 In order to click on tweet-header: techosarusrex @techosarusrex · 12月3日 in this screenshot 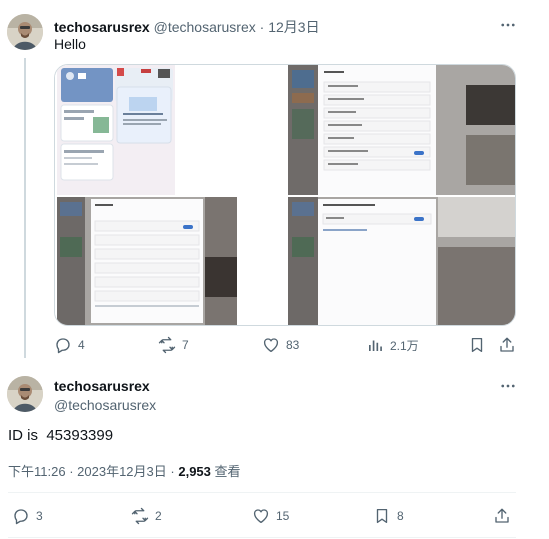, I will do `click(187, 27)`.